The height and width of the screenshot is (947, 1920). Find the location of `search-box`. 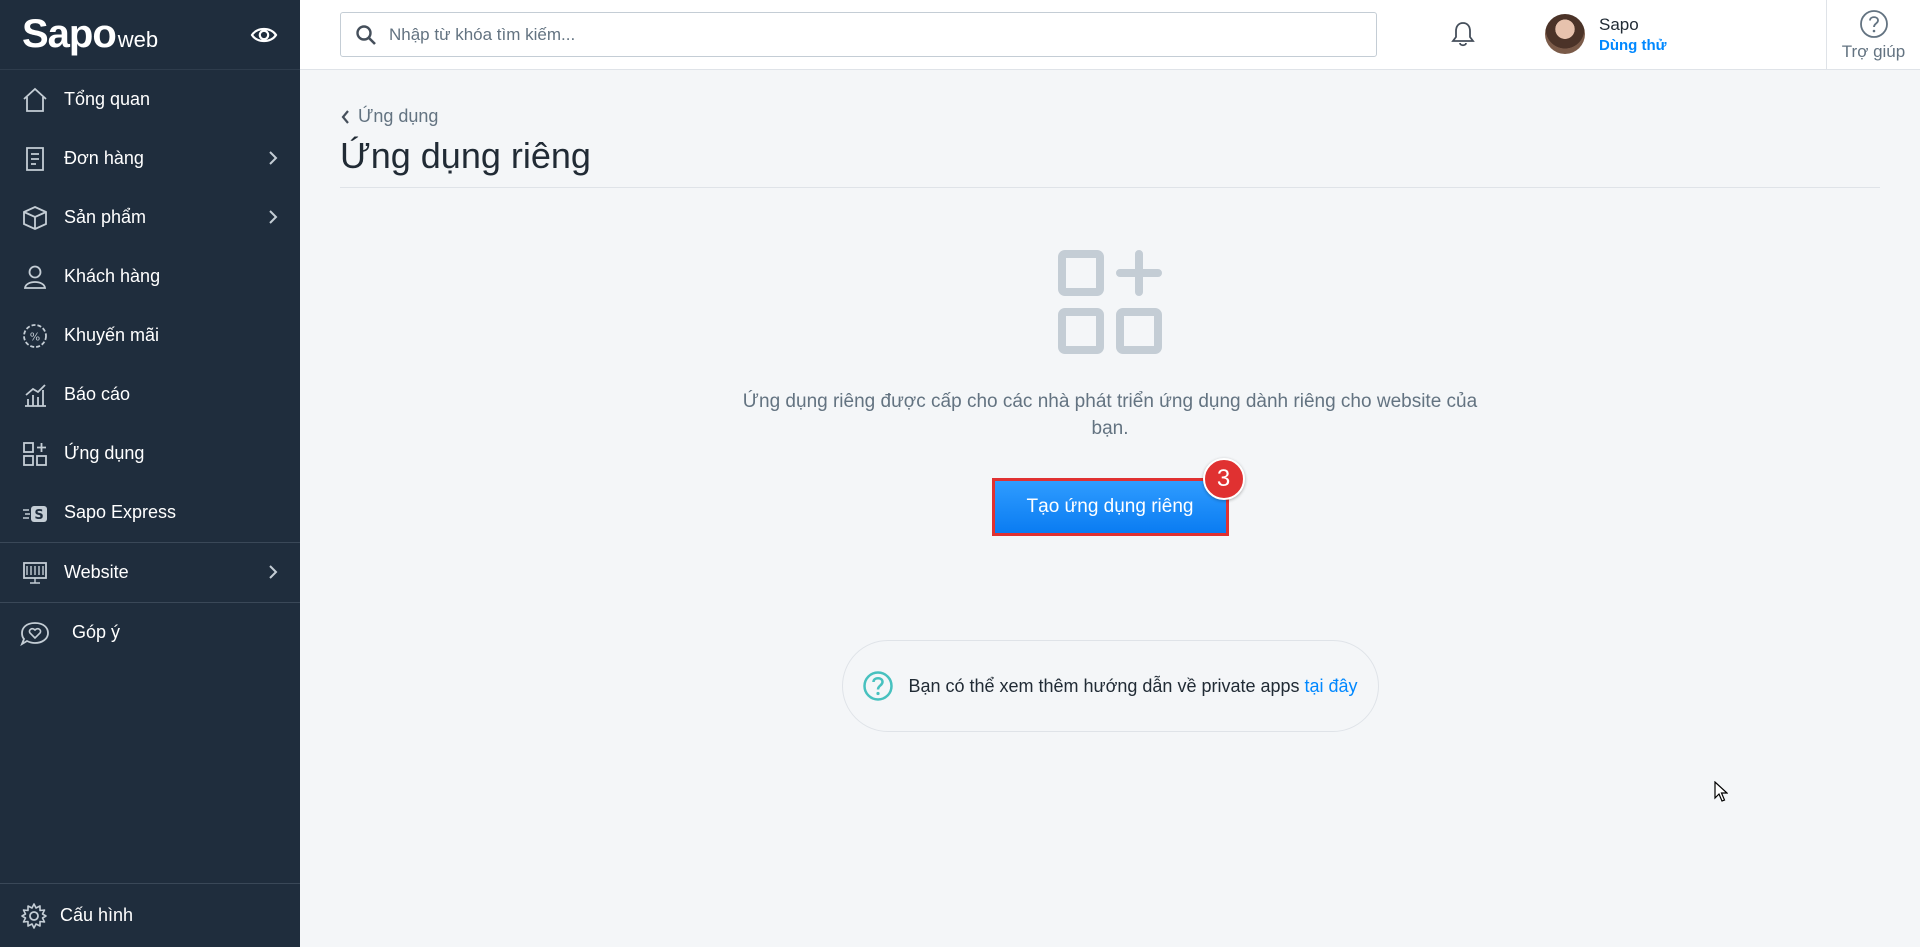

search-box is located at coordinates (858, 34).